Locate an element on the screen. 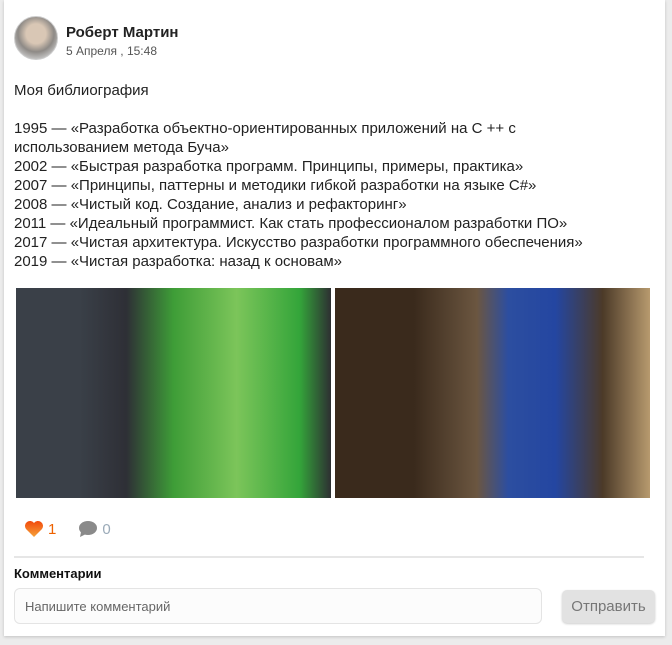  avatar is located at coordinates (36, 38).